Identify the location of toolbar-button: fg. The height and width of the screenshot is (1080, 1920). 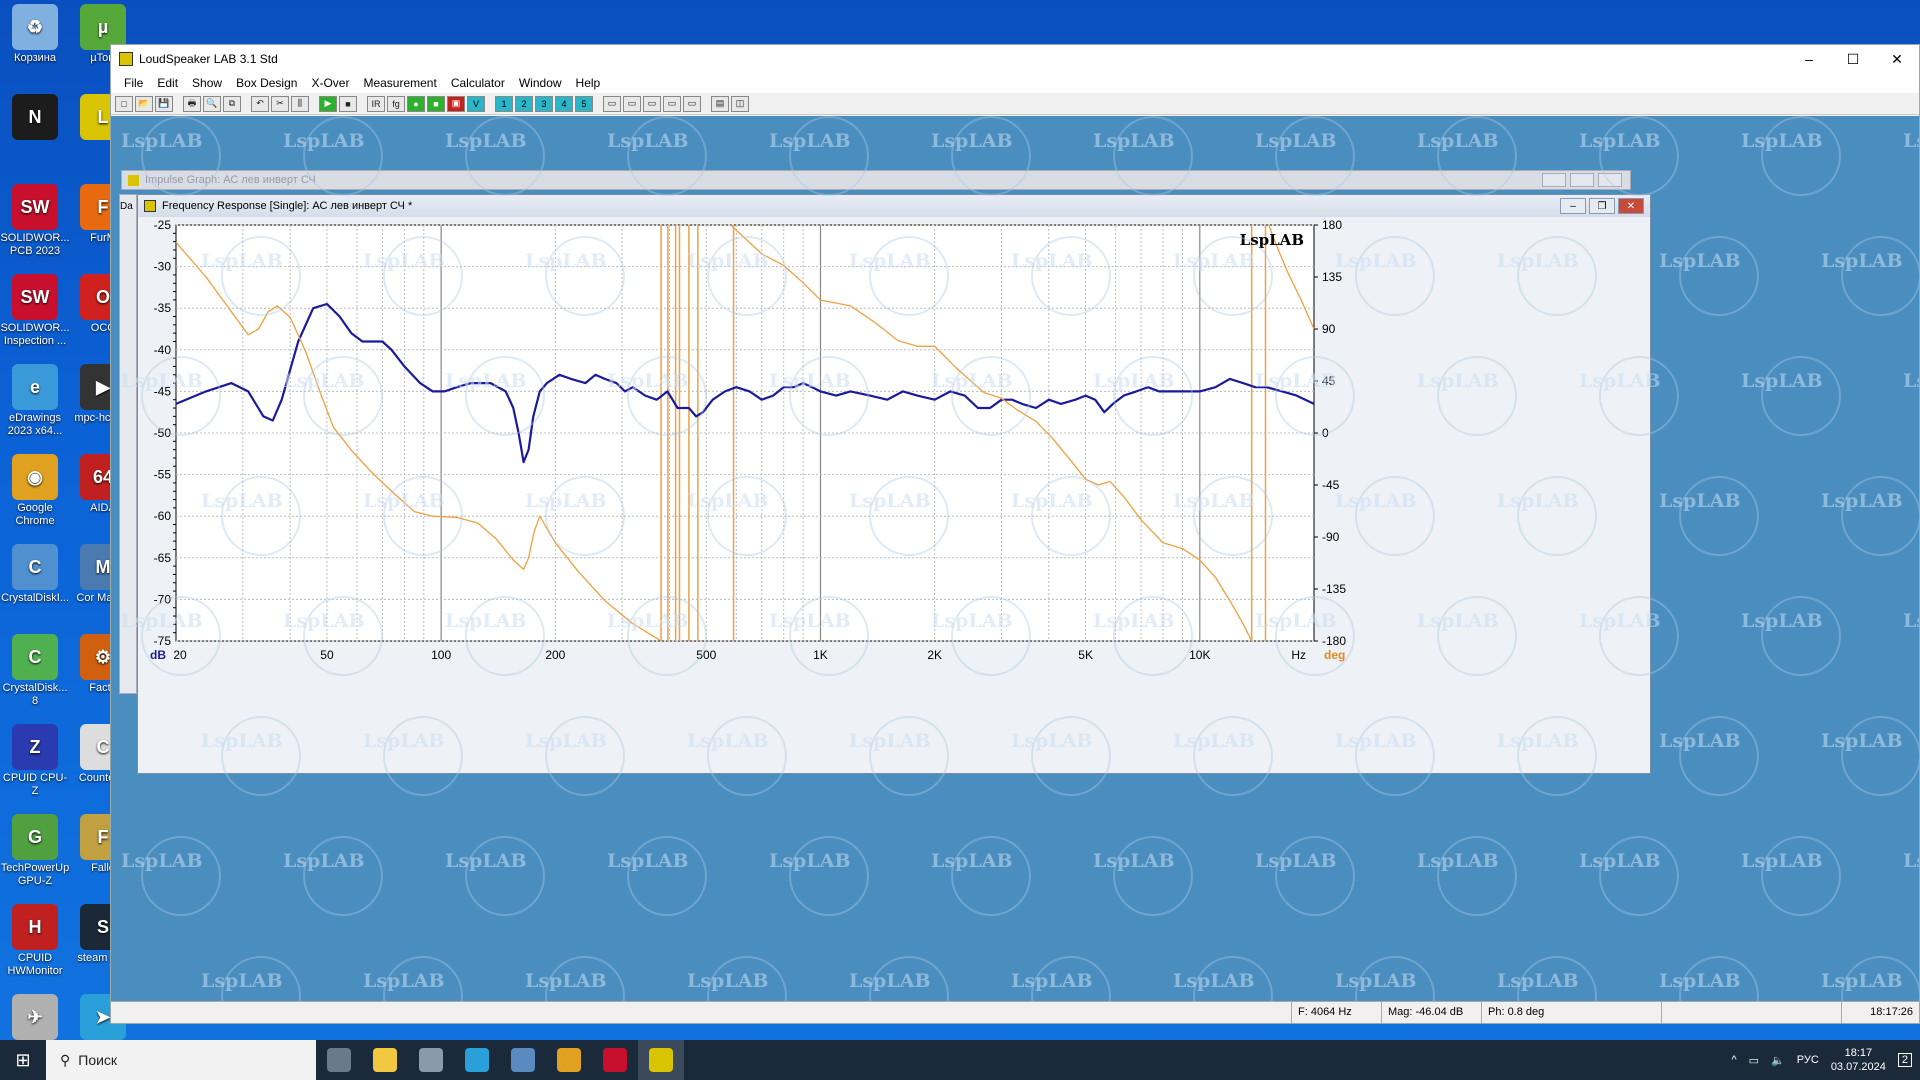
(396, 103).